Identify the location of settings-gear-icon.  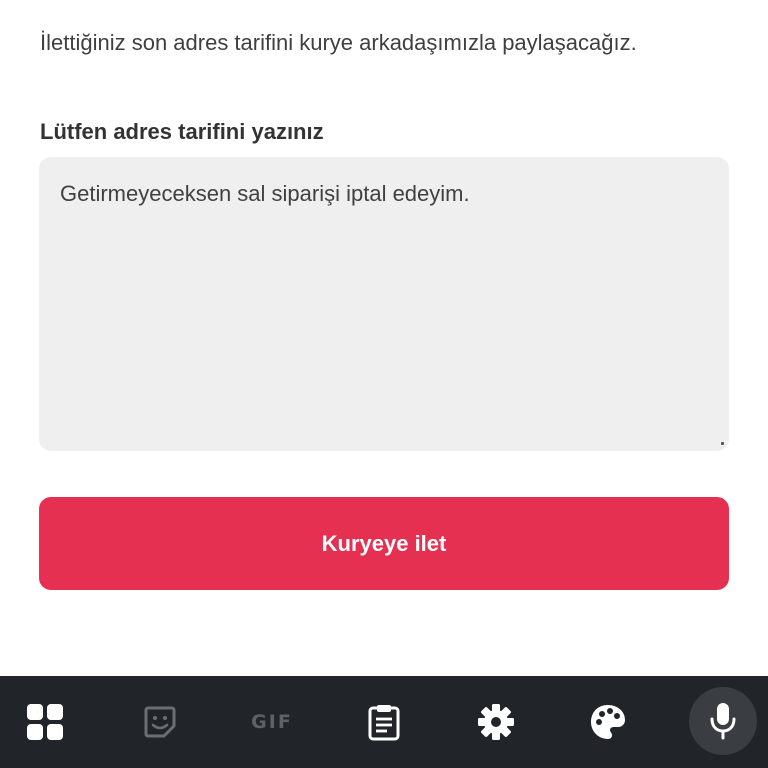
(496, 722).